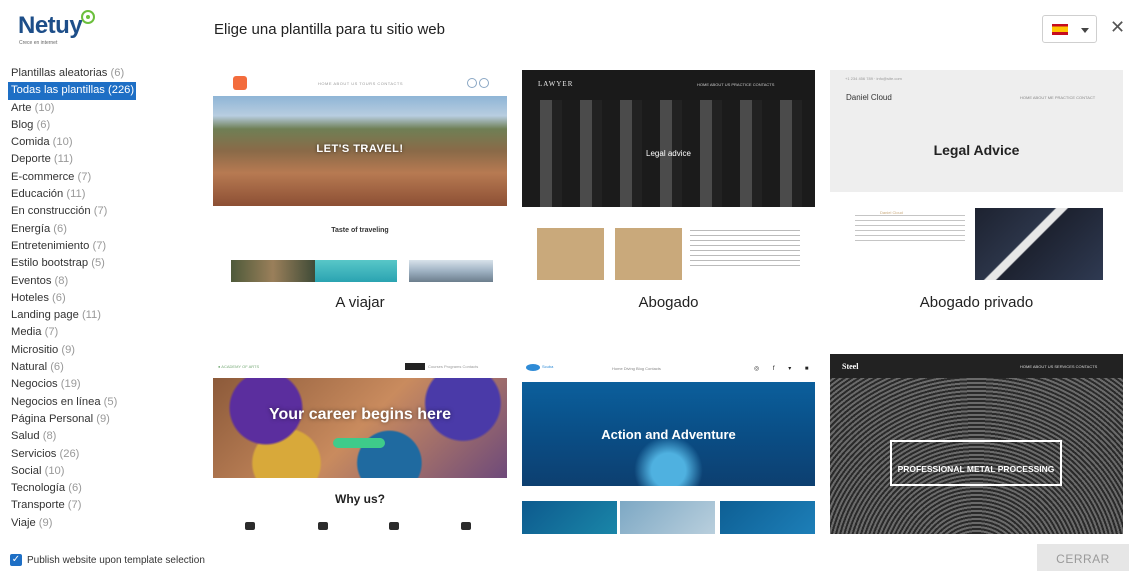 This screenshot has width=1129, height=571. I want to click on category-count: (11), so click(76, 194).